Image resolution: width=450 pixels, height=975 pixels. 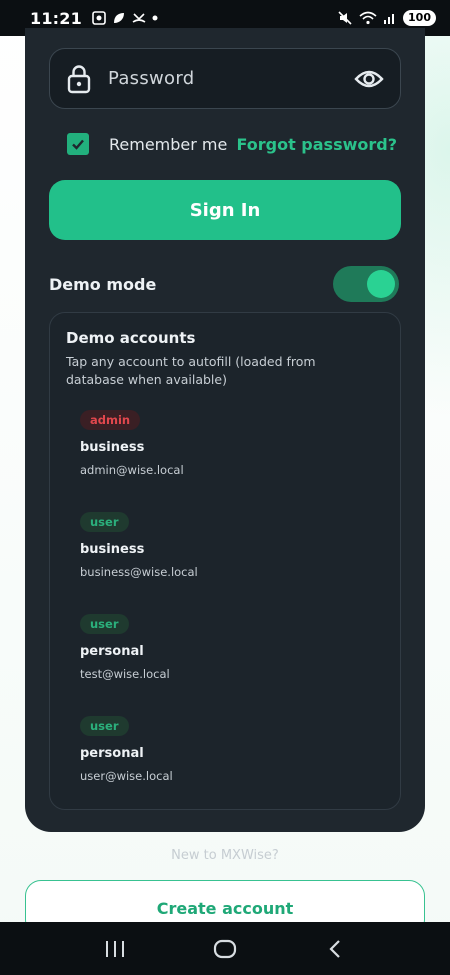 I want to click on demo-account-item: user business business@wise.local, so click(x=230, y=551).